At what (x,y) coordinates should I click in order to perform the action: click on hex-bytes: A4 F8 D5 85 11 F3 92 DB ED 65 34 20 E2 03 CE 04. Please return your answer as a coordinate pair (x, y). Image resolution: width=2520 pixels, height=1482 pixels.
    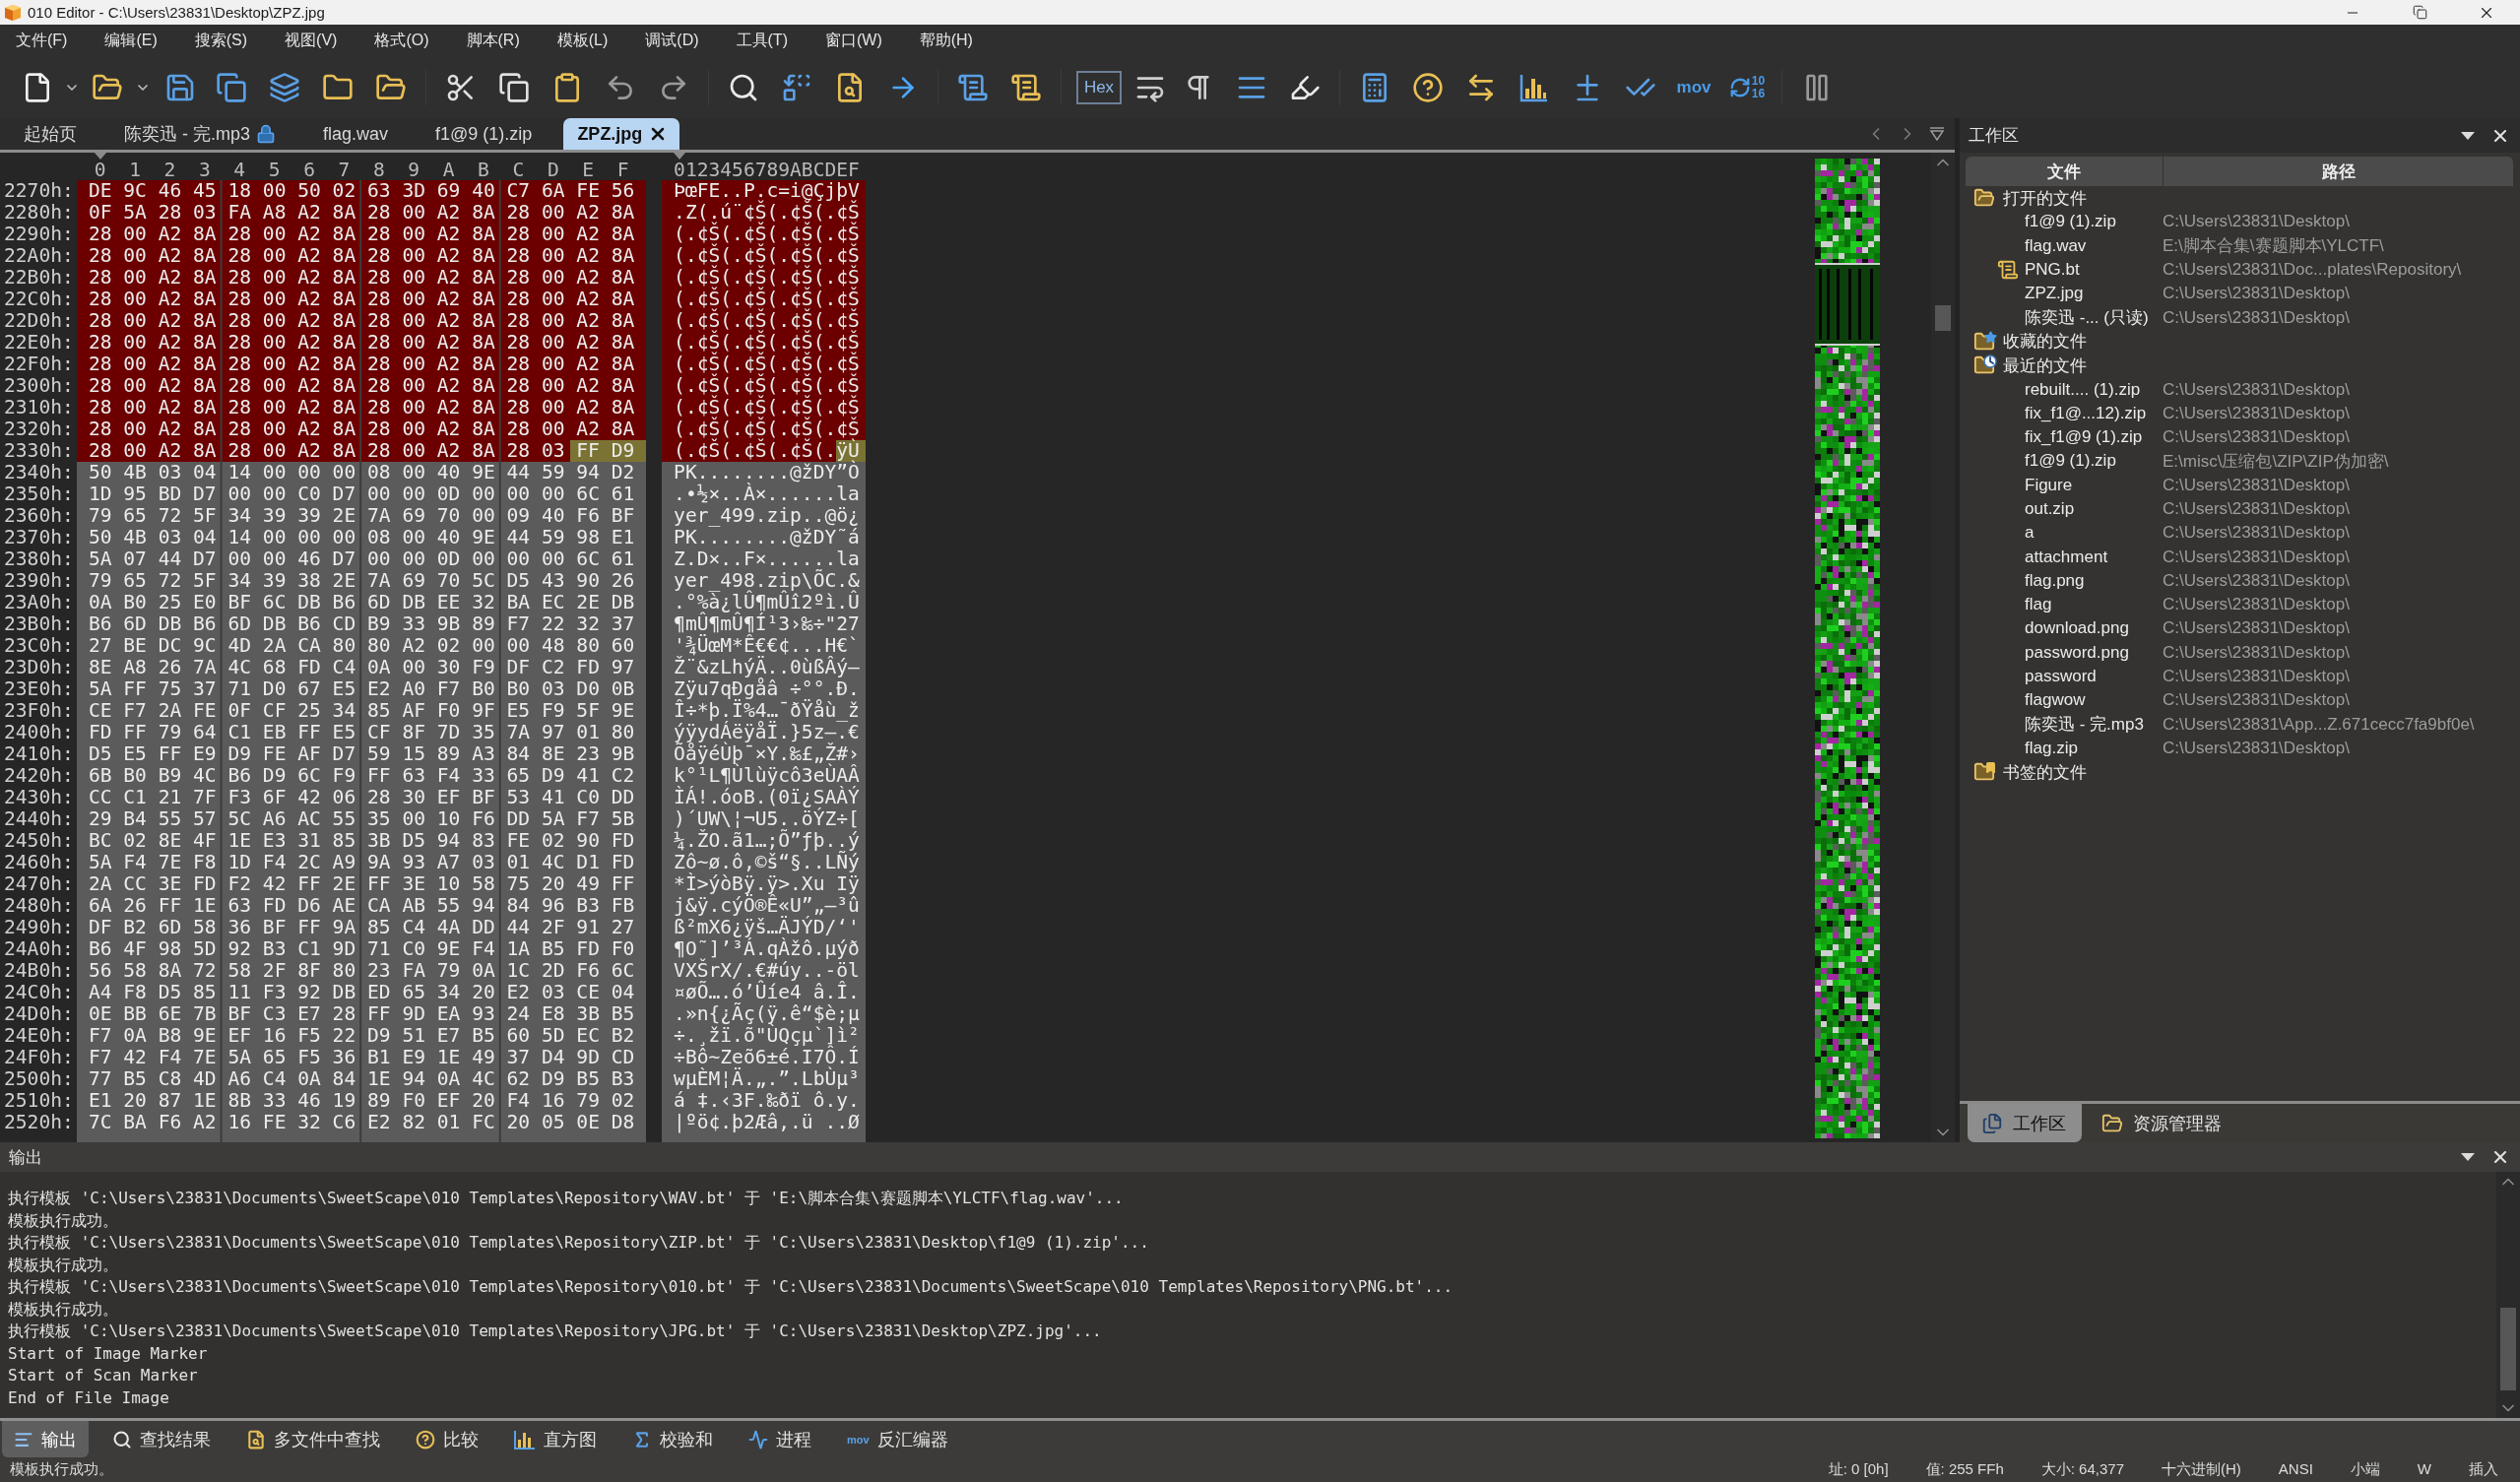
    Looking at the image, I should click on (362, 992).